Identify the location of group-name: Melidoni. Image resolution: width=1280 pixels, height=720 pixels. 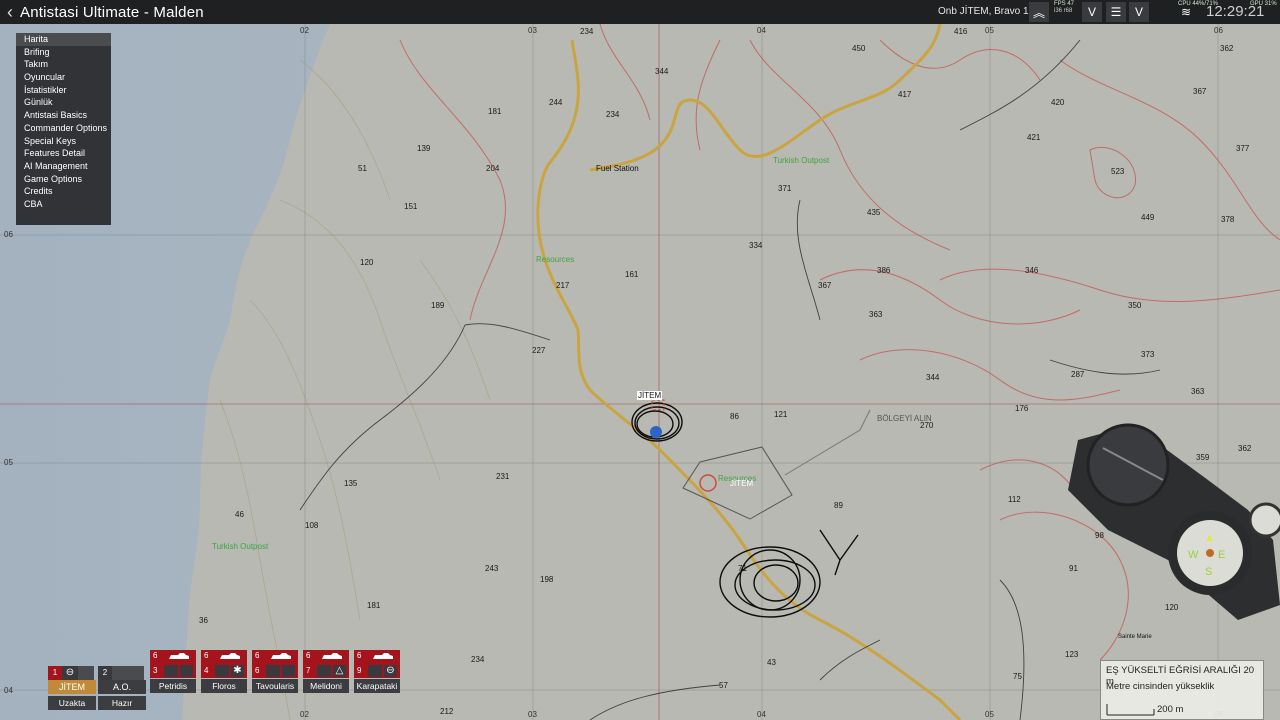
(326, 686).